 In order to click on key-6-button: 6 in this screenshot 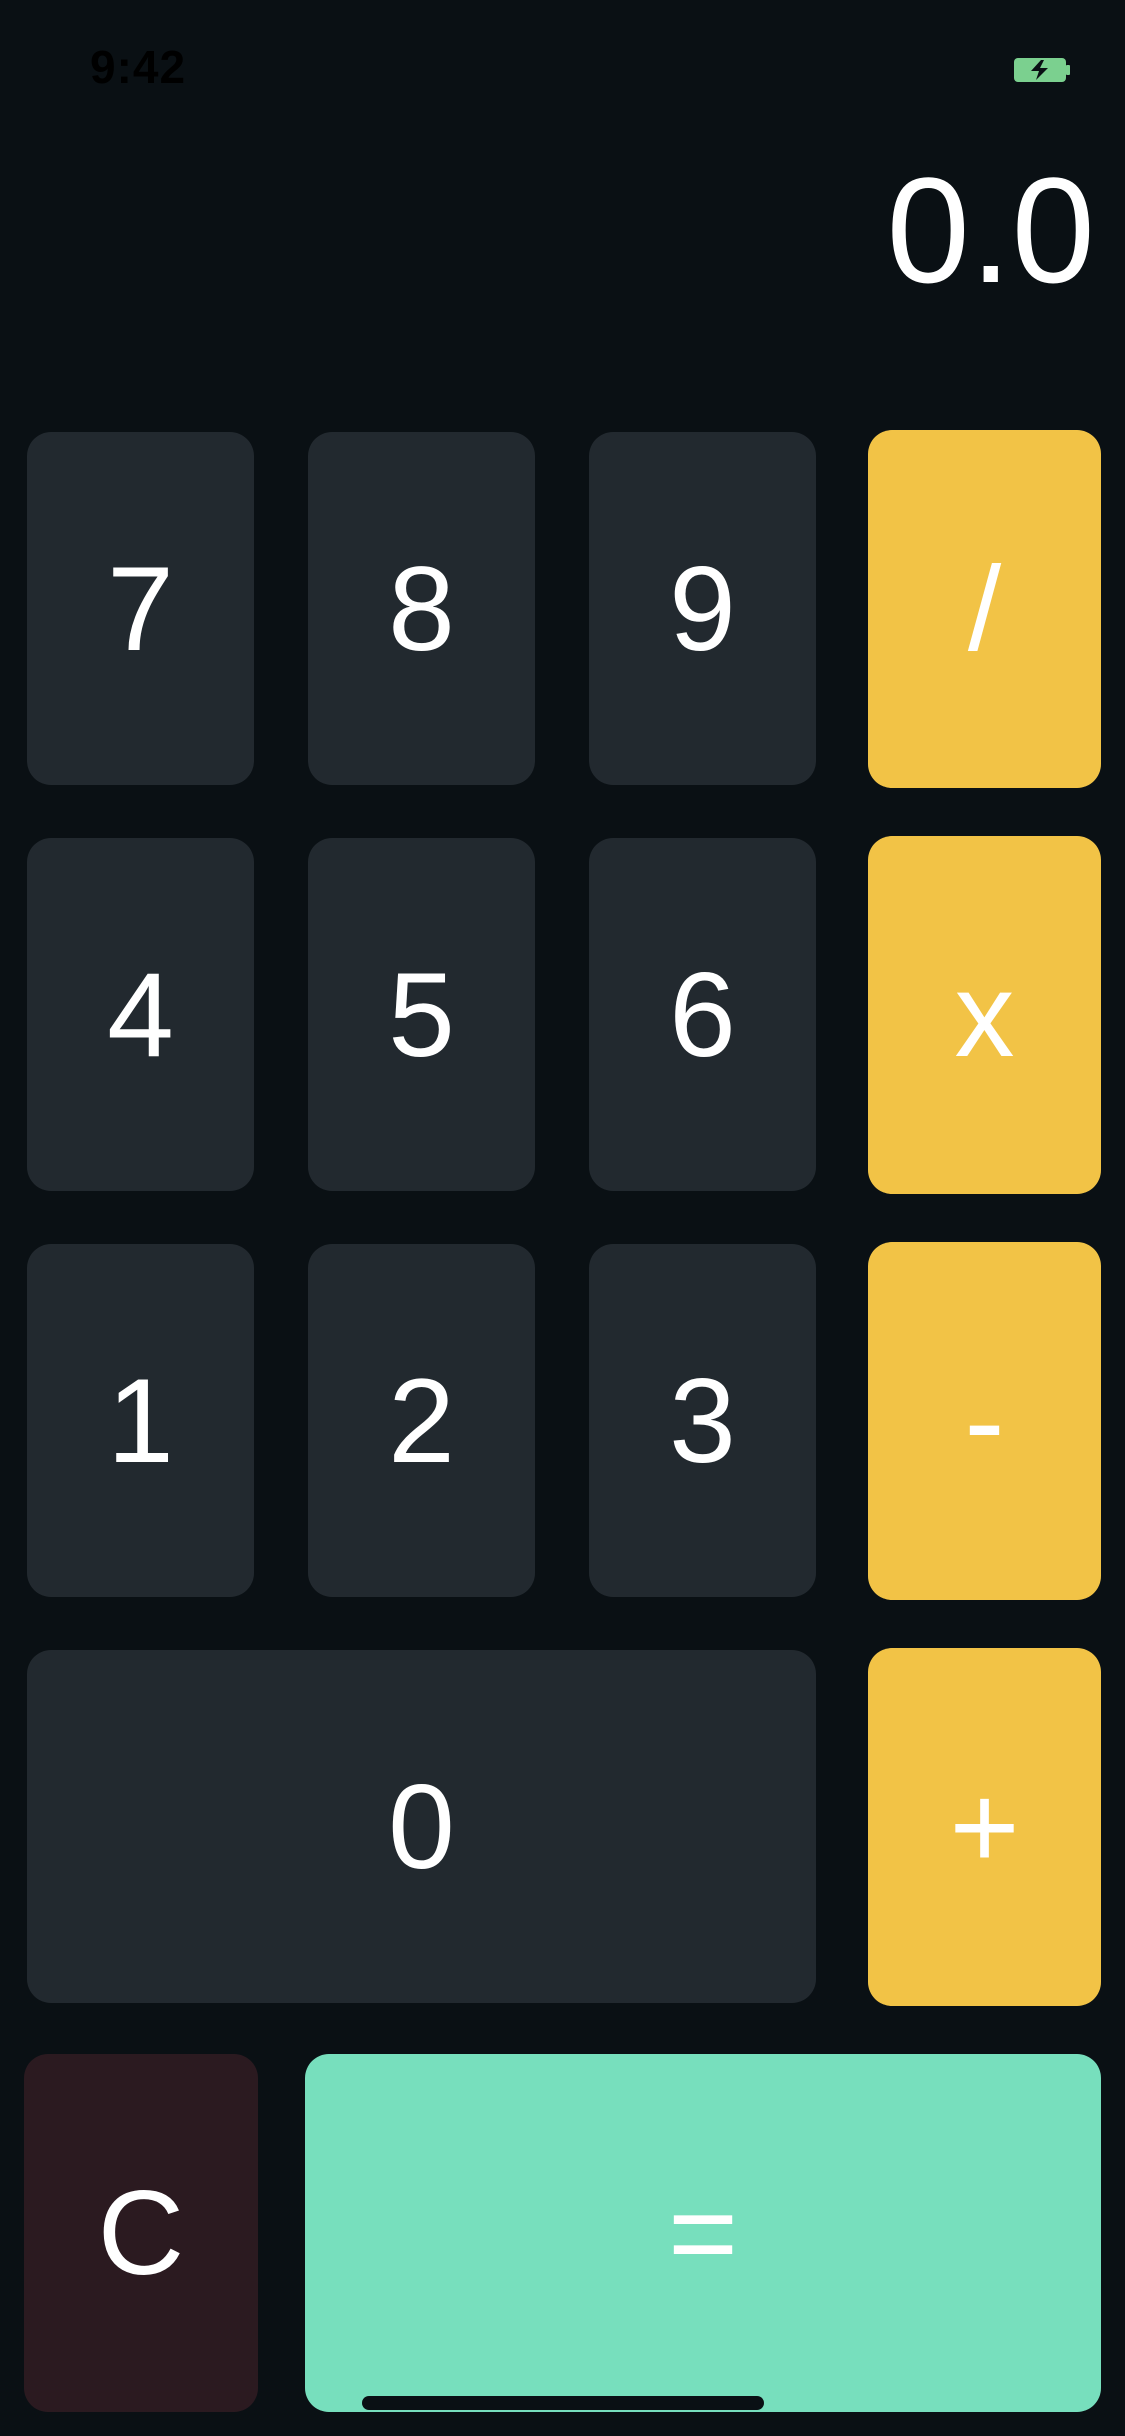, I will do `click(702, 1014)`.